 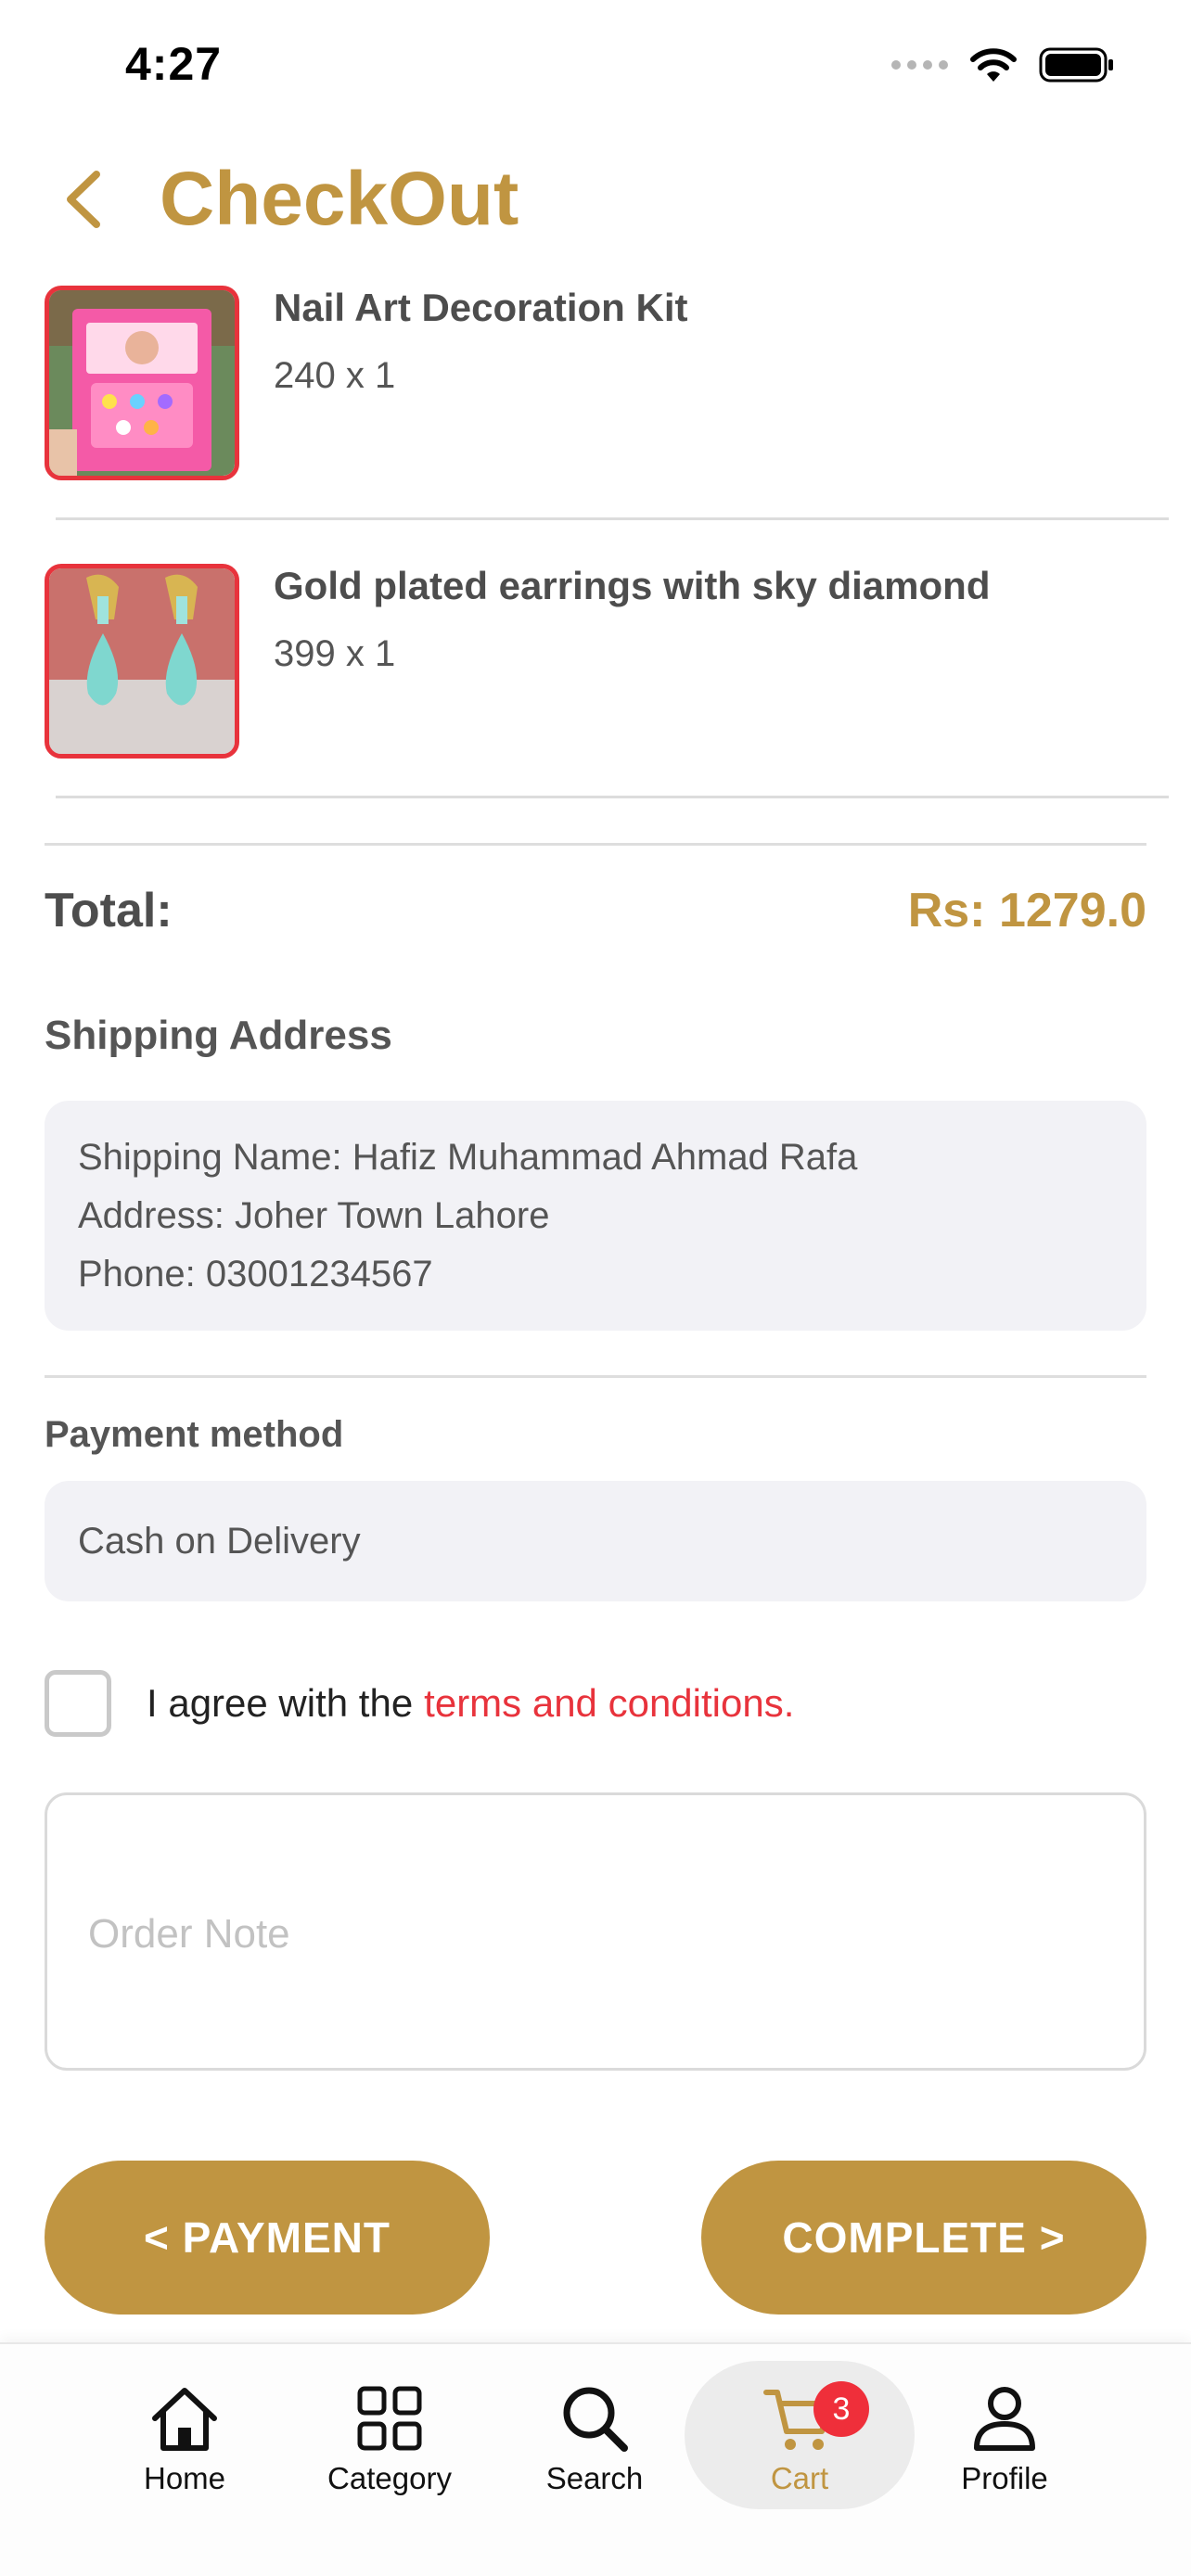 What do you see at coordinates (184, 2478) in the screenshot?
I see `tab-home-label: Home` at bounding box center [184, 2478].